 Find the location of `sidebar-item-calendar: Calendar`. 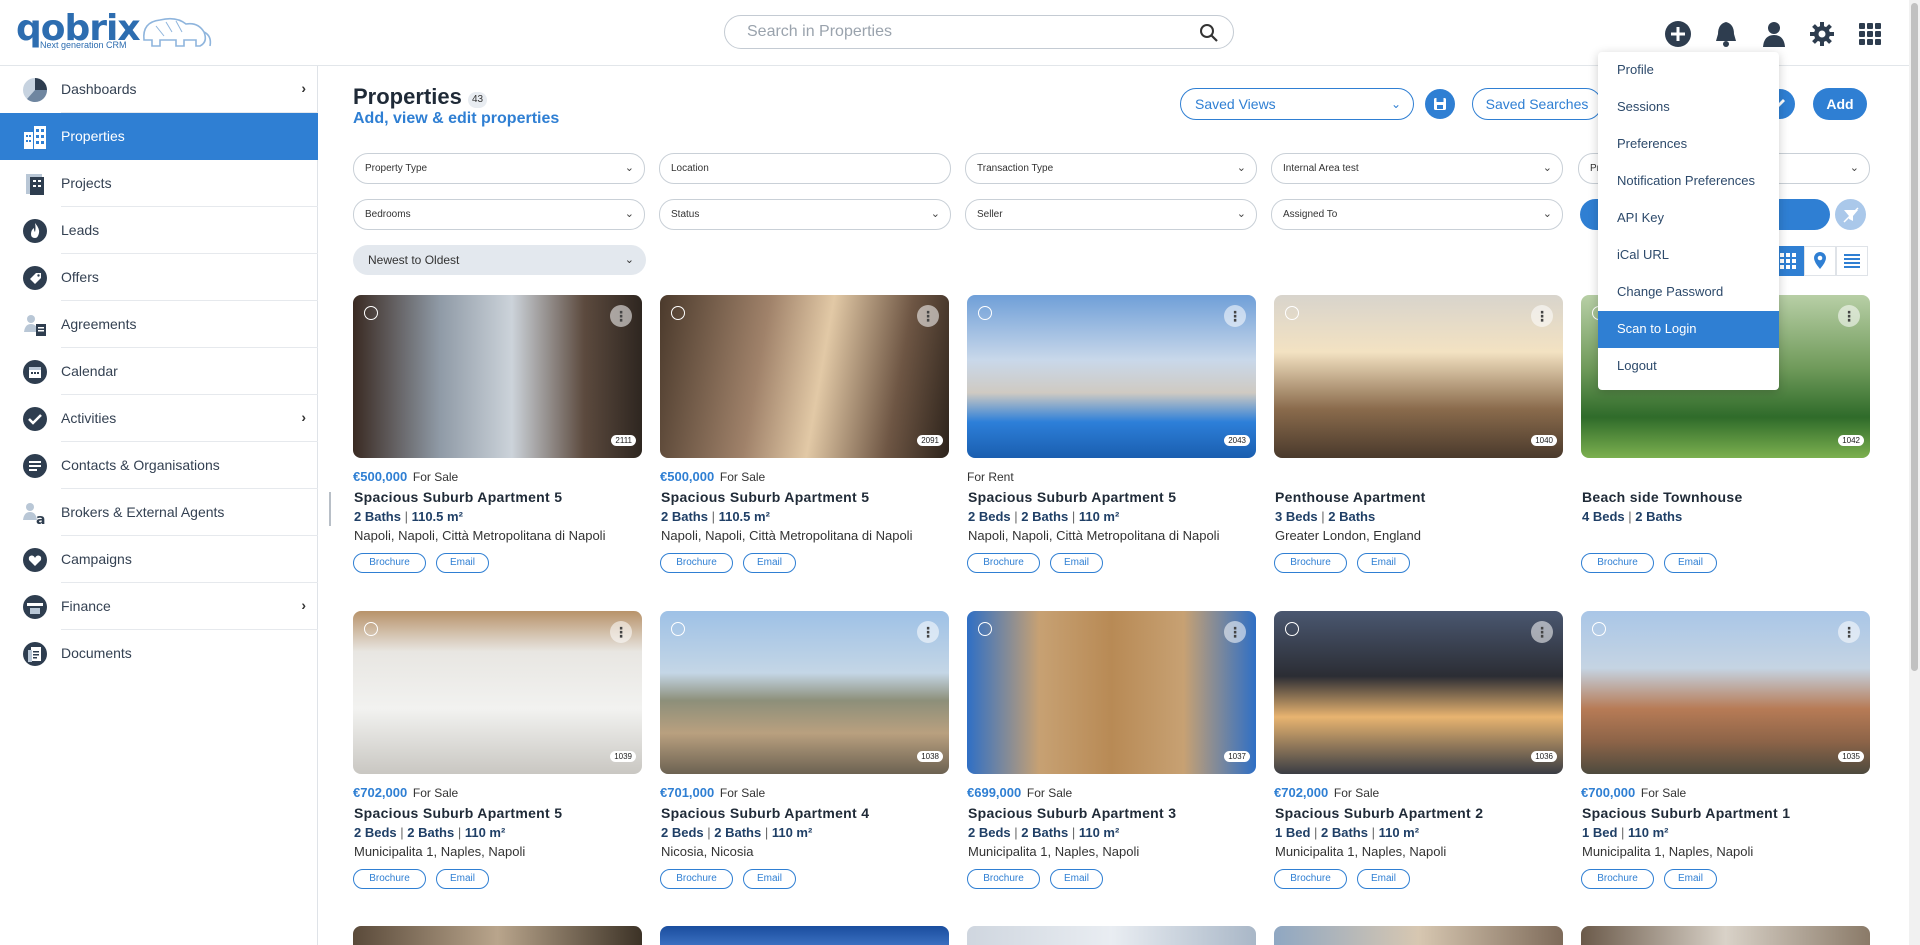

sidebar-item-calendar: Calendar is located at coordinates (159, 371).